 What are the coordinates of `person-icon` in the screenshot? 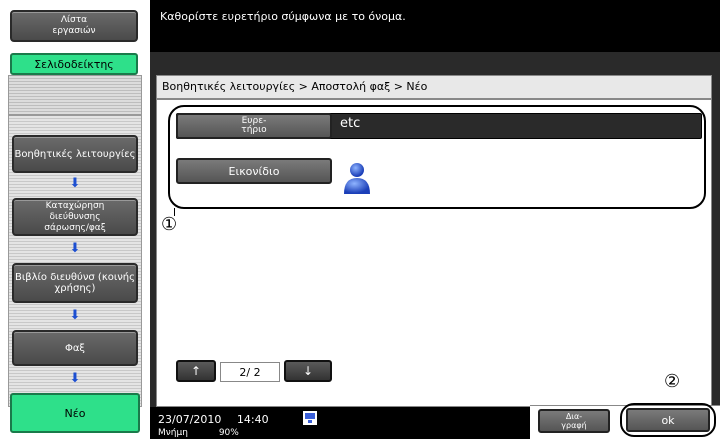 It's located at (357, 178).